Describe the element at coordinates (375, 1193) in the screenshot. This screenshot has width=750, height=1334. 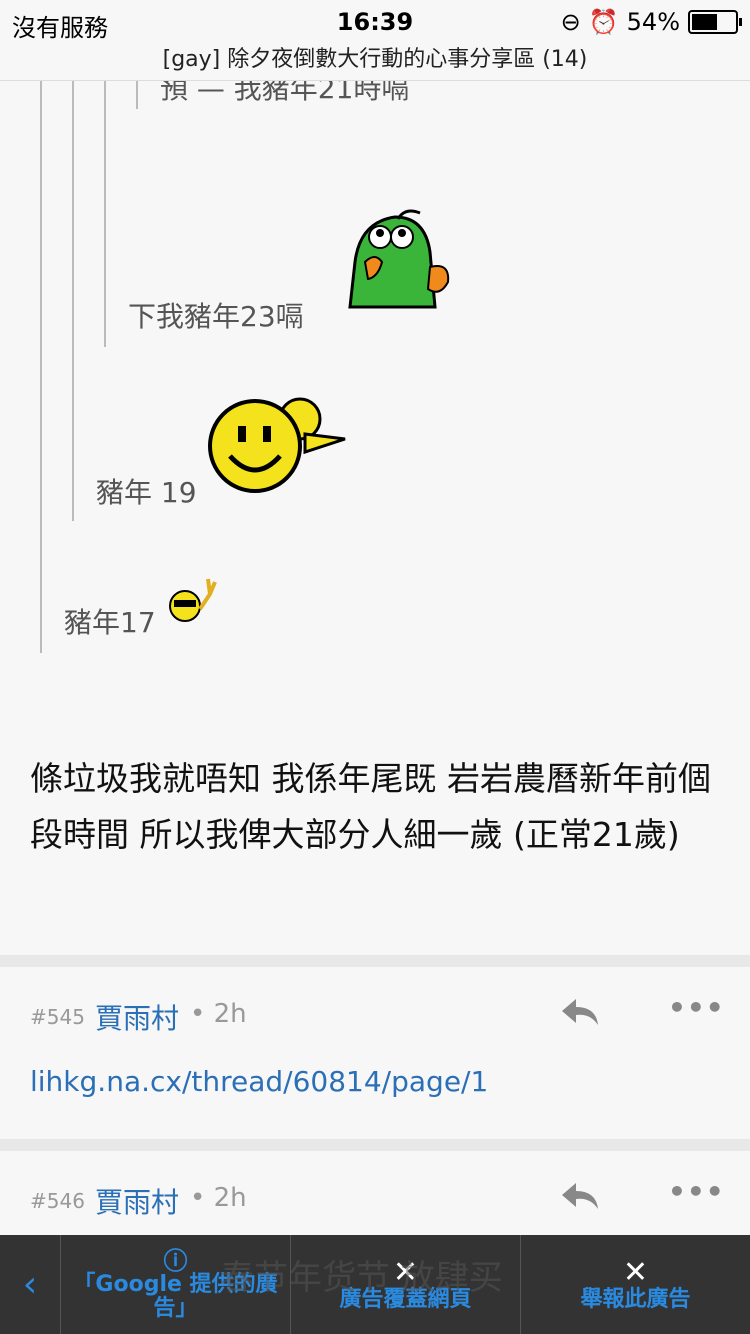
I see `post-546: #546 賈雨村 • 2h •••` at that location.